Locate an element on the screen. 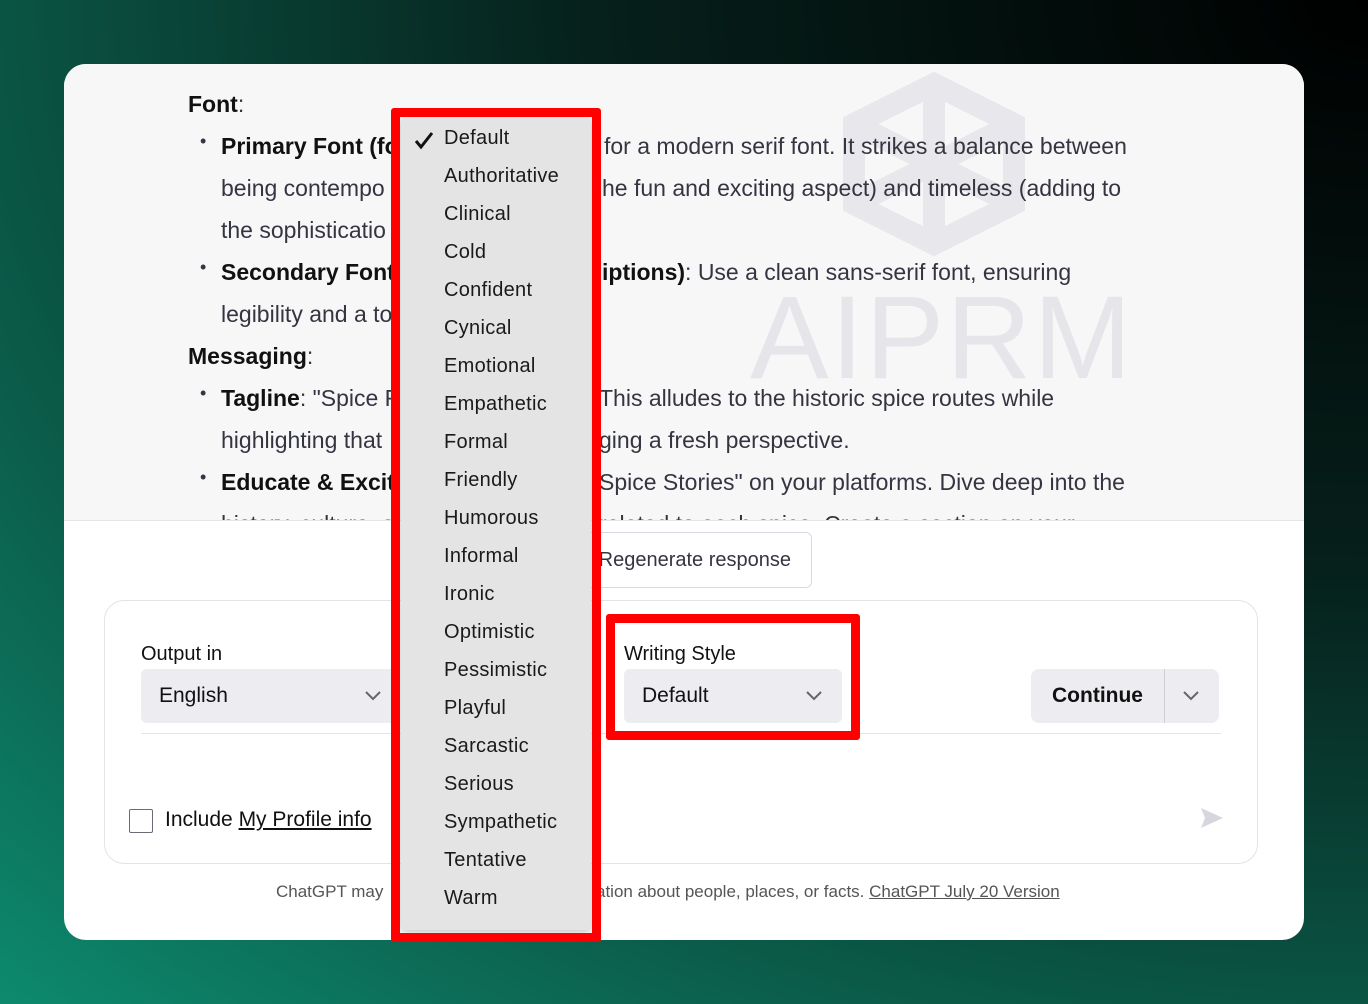 This screenshot has width=1368, height=1004. output-language-select: English is located at coordinates (269, 696).